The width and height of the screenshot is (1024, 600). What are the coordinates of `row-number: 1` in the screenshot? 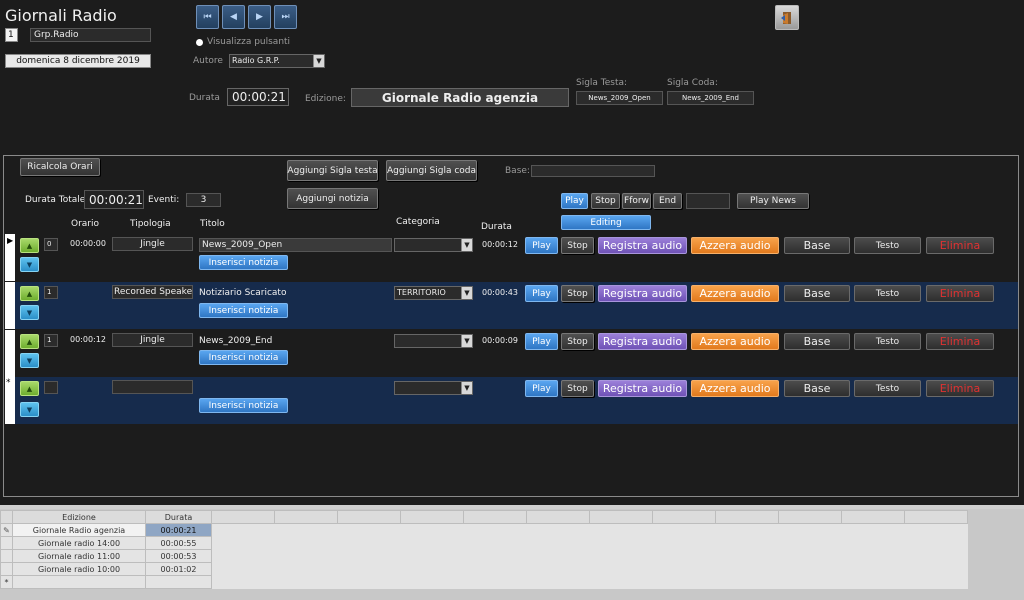 It's located at (51, 340).